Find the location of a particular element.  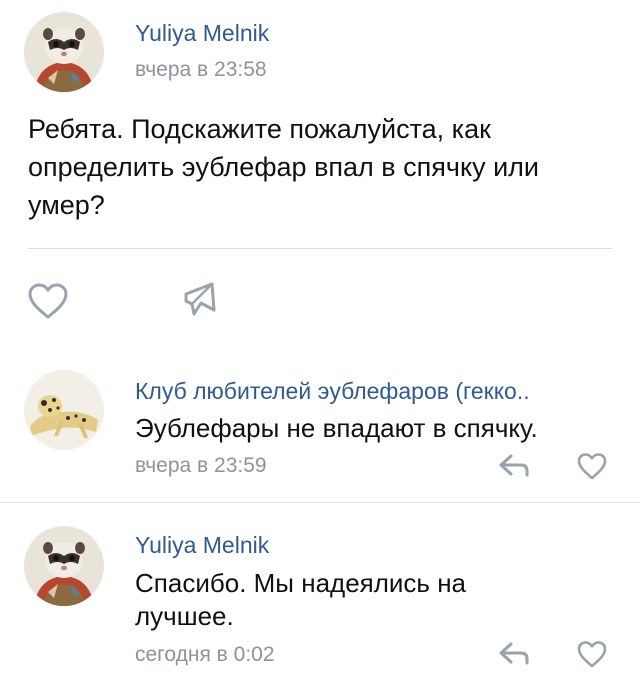

post-divider is located at coordinates (320, 248).